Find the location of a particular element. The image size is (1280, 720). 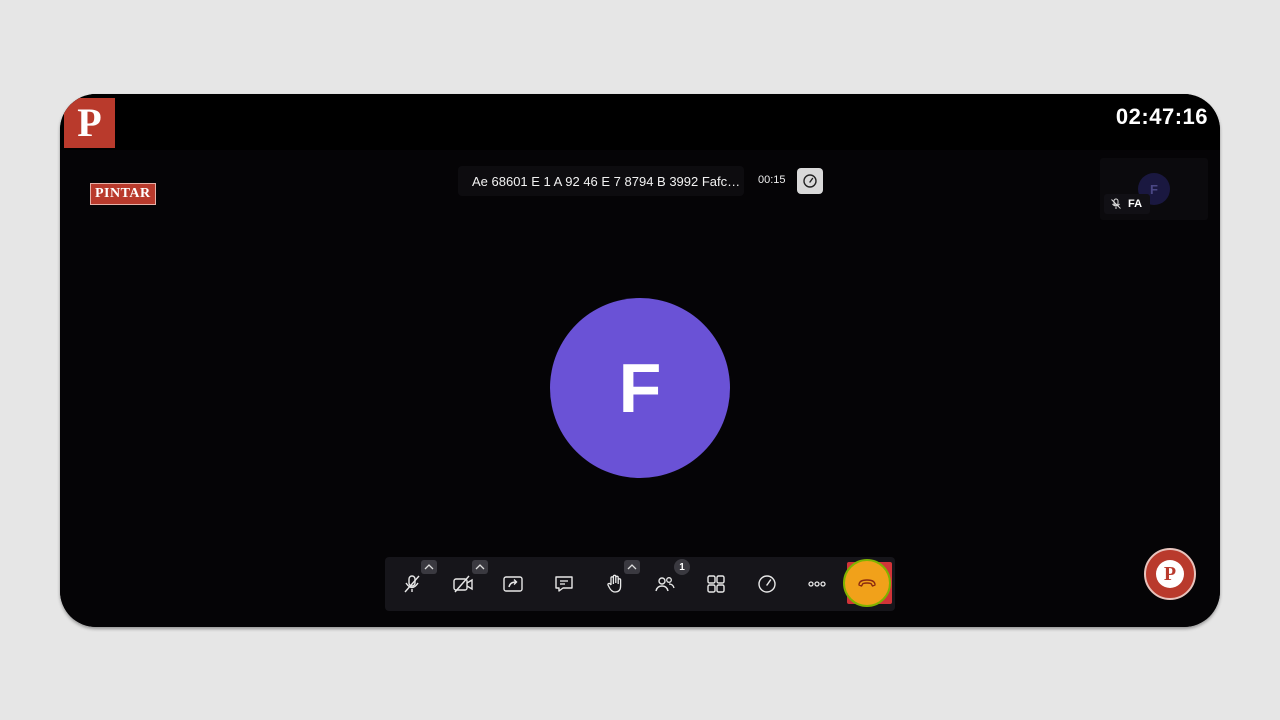

layout-grid-icon is located at coordinates (716, 584).